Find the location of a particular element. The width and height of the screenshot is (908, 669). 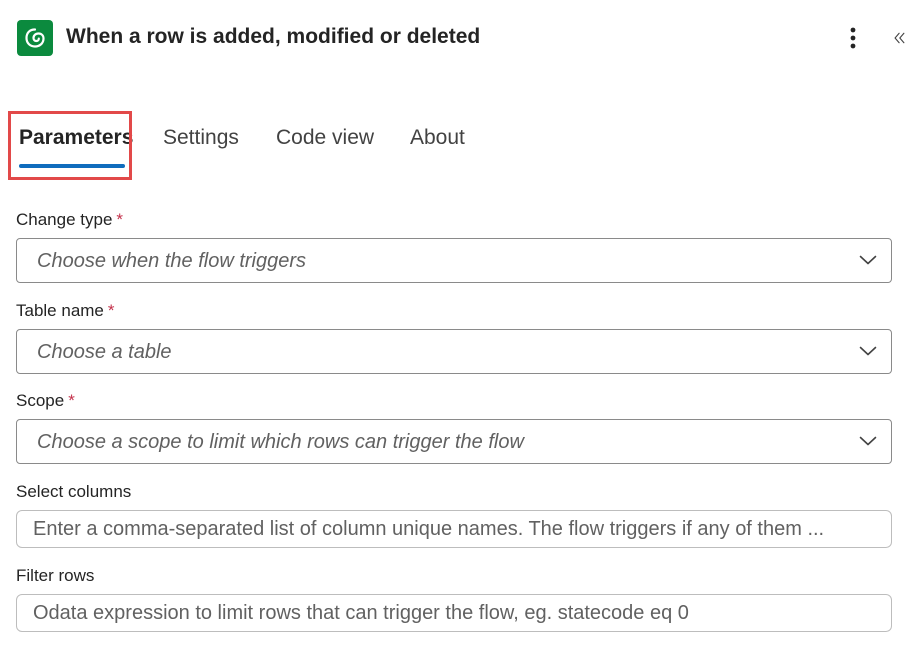

active-tab-indicator is located at coordinates (72, 166).